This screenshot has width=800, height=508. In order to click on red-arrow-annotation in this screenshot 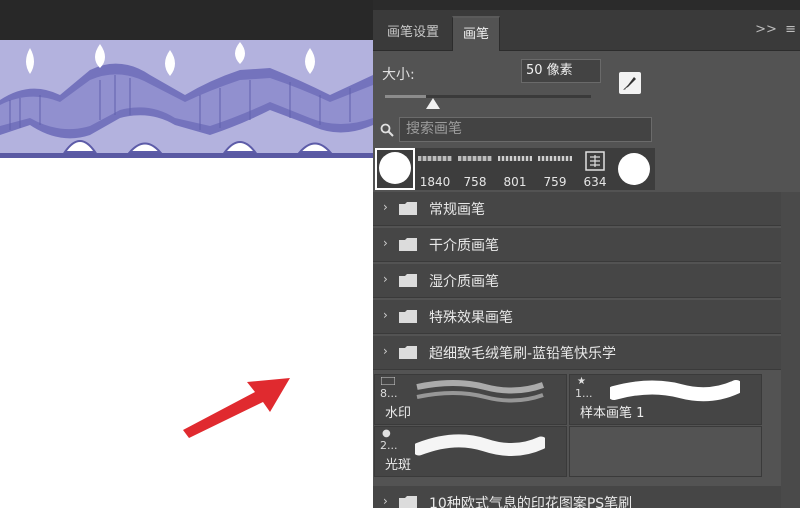, I will do `click(236, 408)`.